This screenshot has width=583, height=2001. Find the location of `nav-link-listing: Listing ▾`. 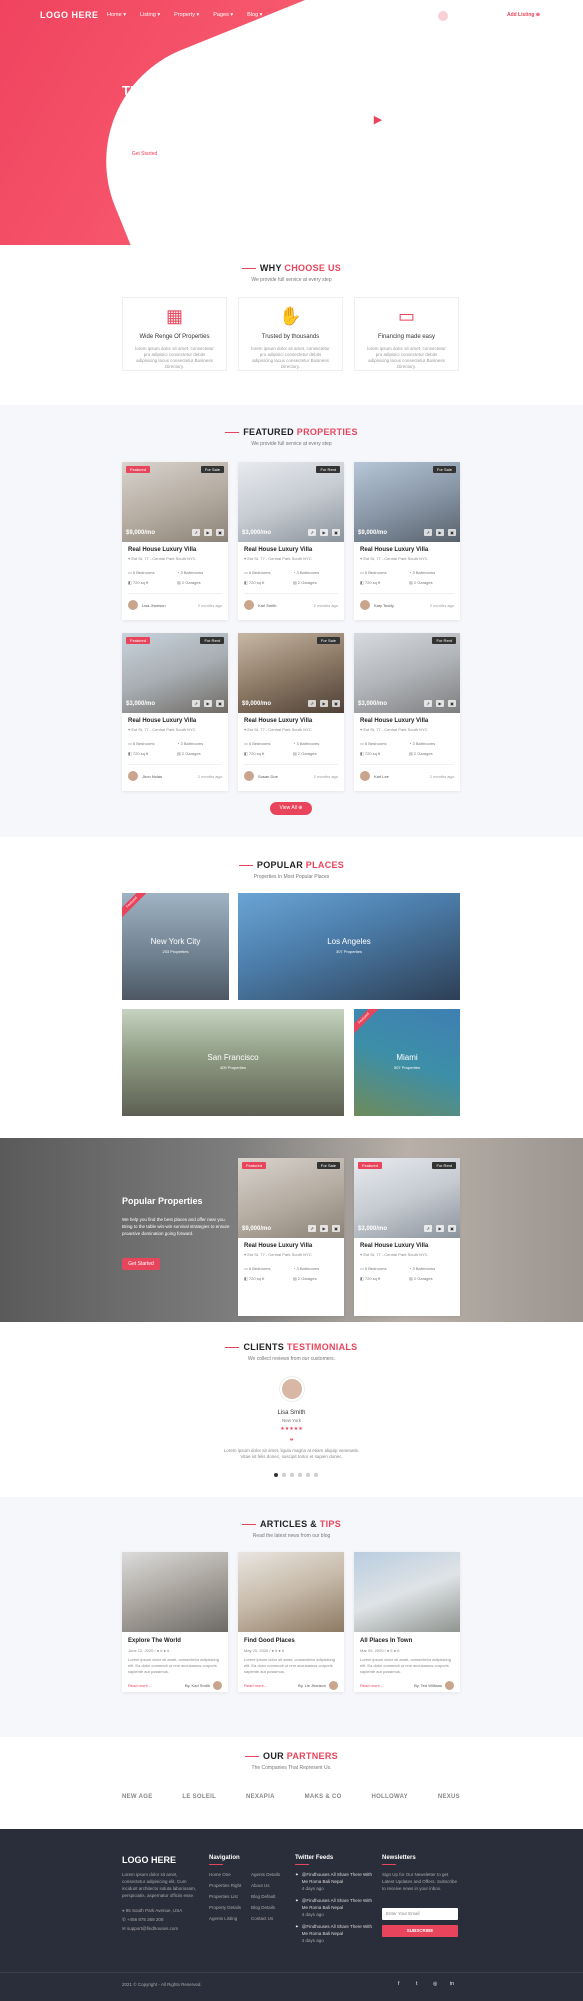

nav-link-listing: Listing ▾ is located at coordinates (150, 15).